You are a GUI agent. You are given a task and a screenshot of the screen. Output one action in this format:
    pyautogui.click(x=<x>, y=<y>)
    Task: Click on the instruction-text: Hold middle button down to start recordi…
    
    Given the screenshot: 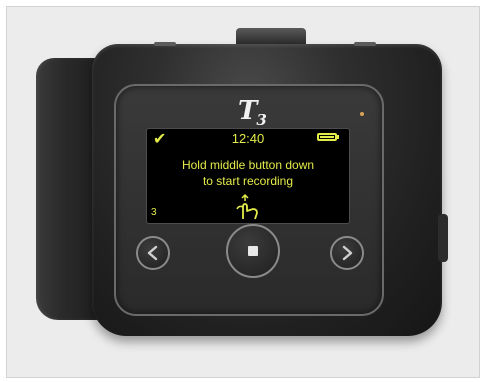 What is the action you would take?
    pyautogui.click(x=248, y=173)
    